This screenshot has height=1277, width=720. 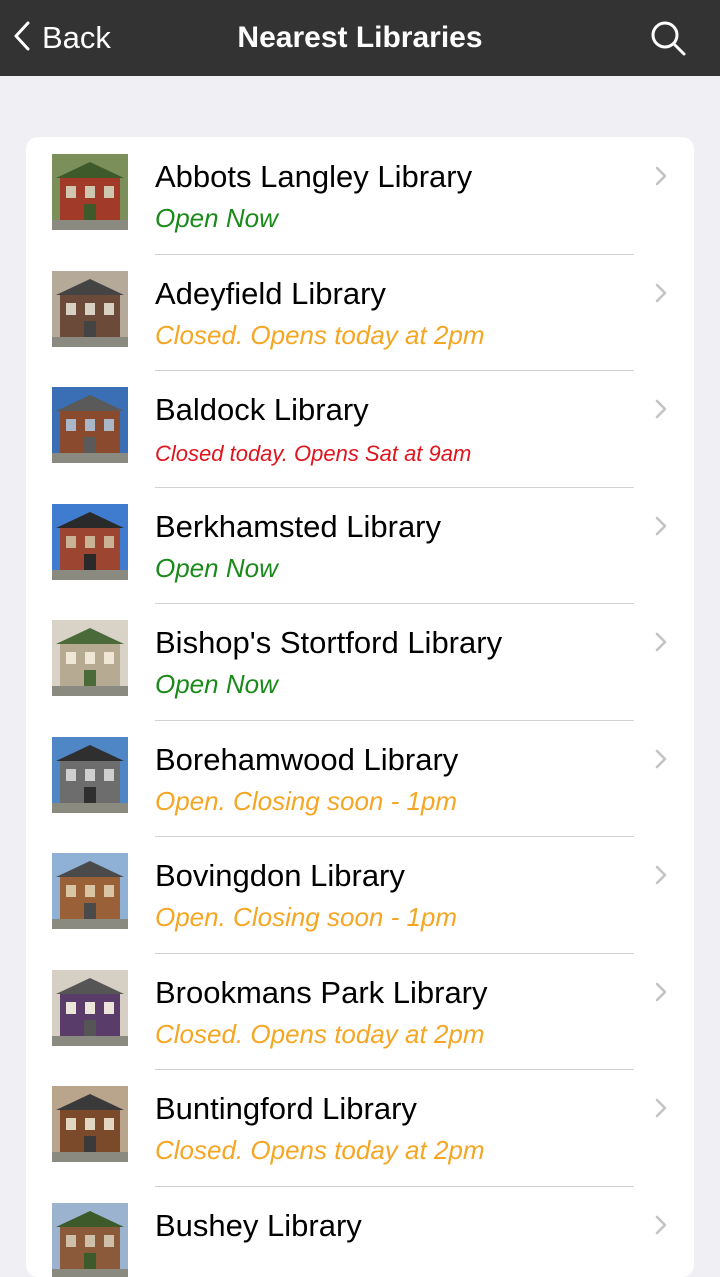 I want to click on back-button: Back, so click(x=61, y=38).